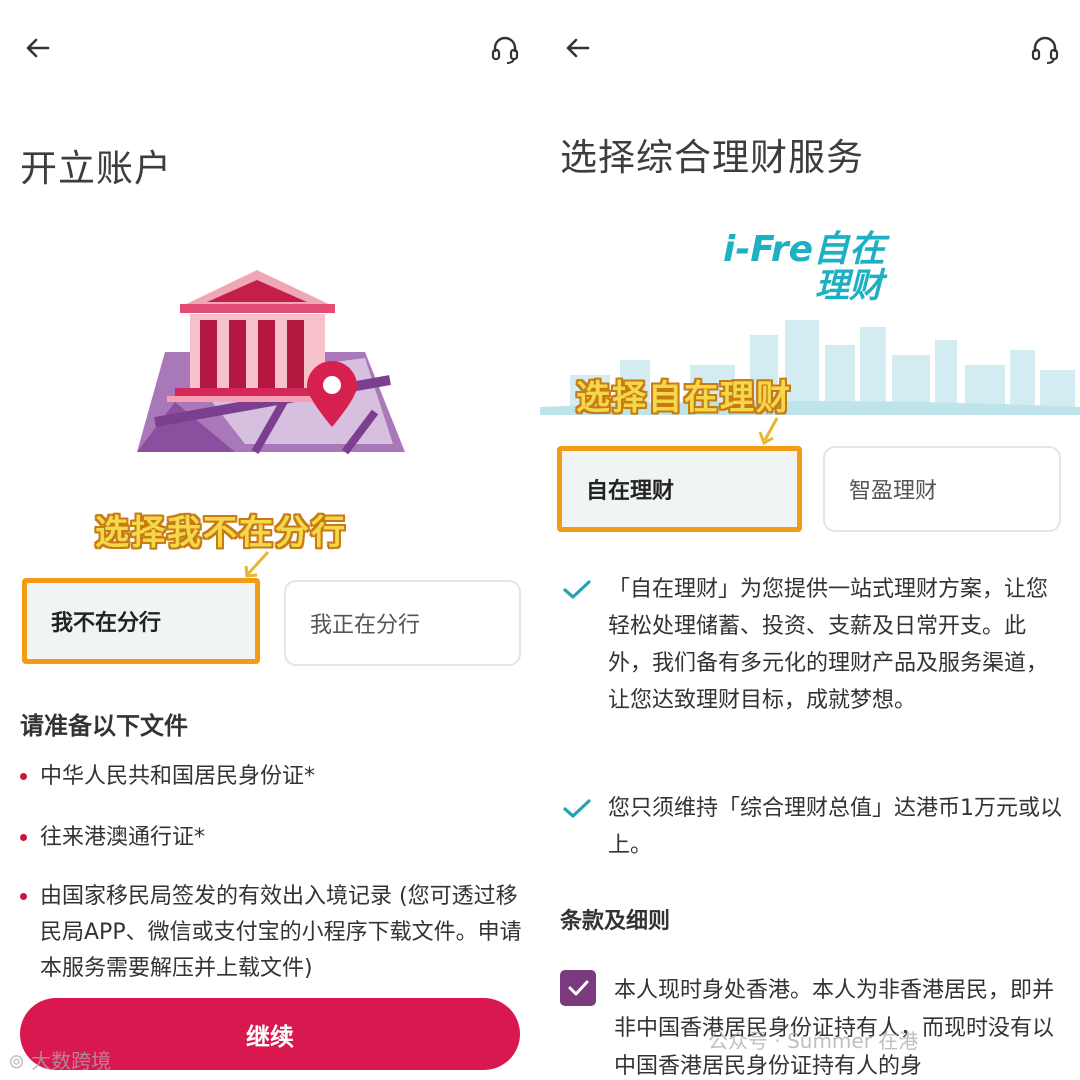  Describe the element at coordinates (96, 168) in the screenshot. I see `page-title: 开立账户` at that location.